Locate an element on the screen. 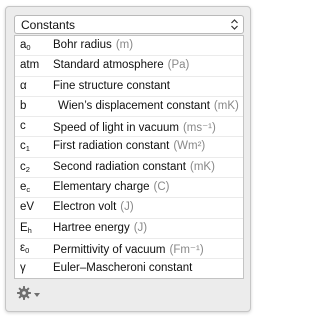 The image size is (320, 320). constant-row: ε0 Permittivity of vacuum (Fm⁻¹) is located at coordinates (129, 249).